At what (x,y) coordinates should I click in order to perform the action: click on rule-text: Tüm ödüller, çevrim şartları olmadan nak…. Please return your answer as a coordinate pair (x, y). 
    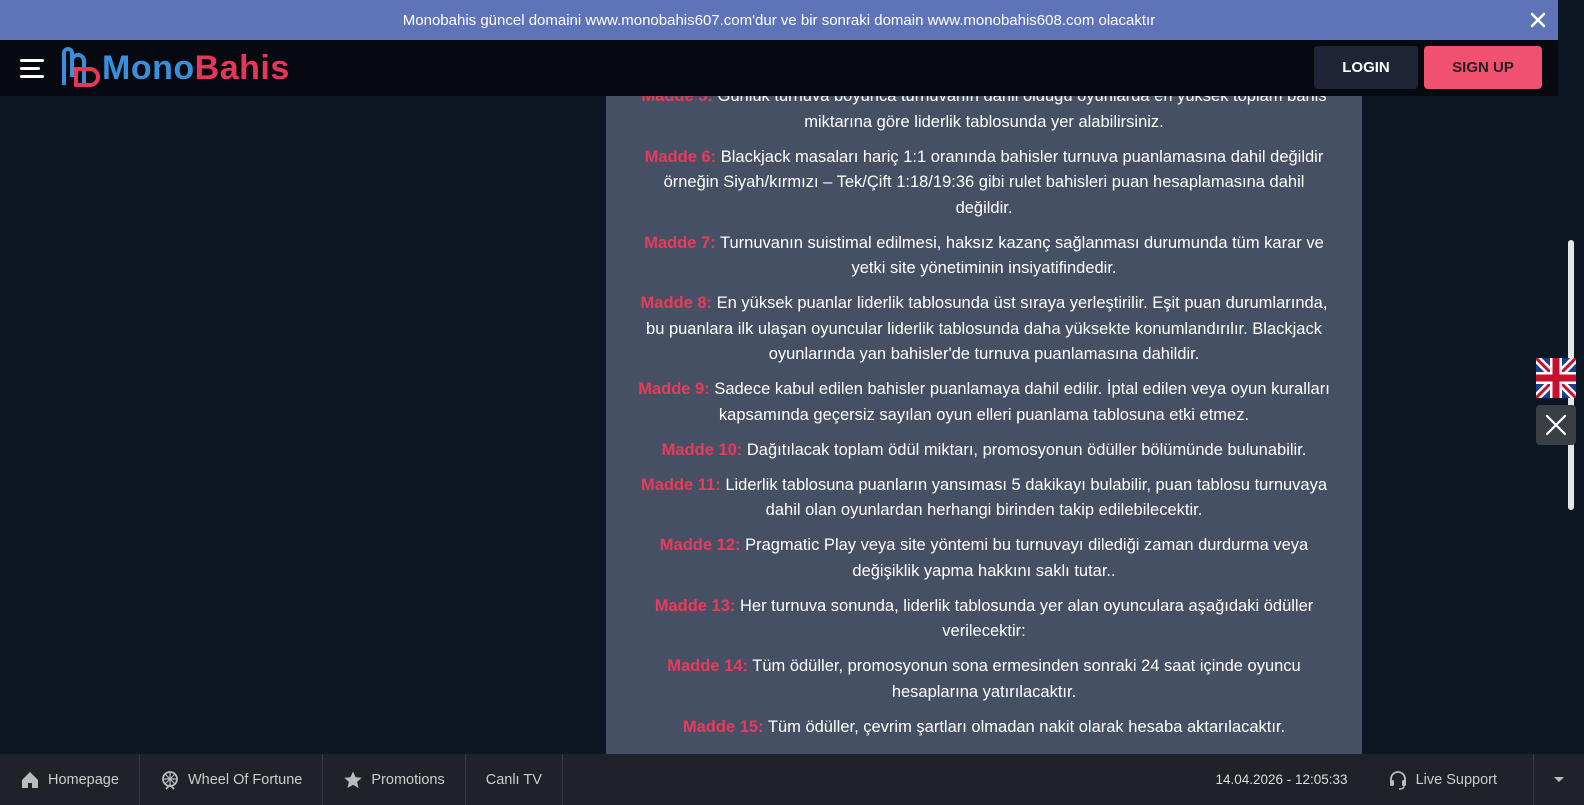
    Looking at the image, I should click on (1026, 726).